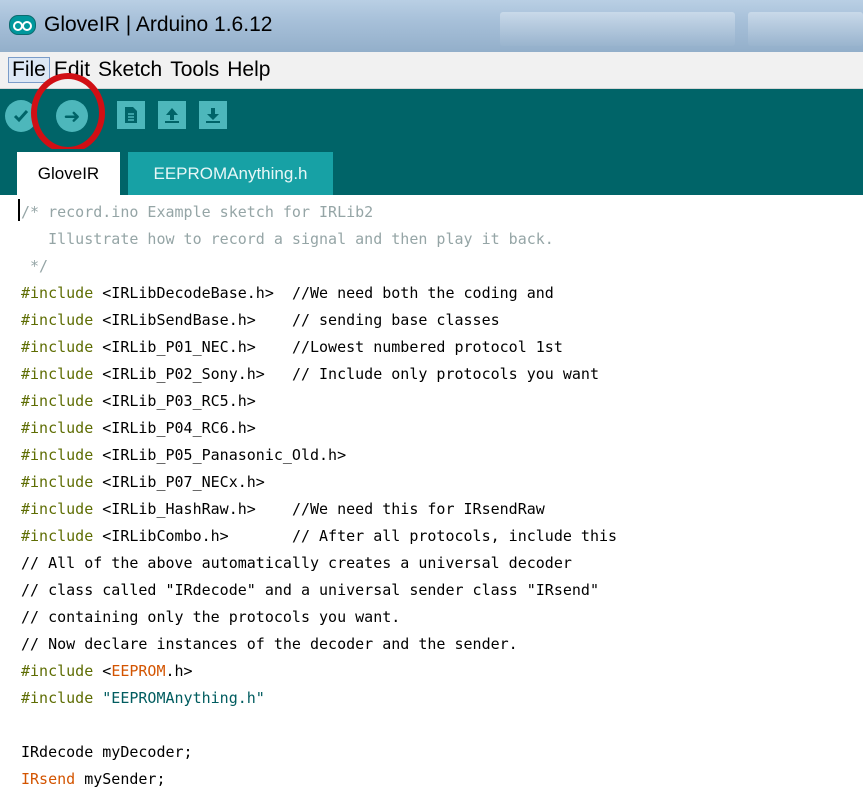 This screenshot has width=863, height=793. I want to click on tab-gloveir: GloveIR, so click(68, 173).